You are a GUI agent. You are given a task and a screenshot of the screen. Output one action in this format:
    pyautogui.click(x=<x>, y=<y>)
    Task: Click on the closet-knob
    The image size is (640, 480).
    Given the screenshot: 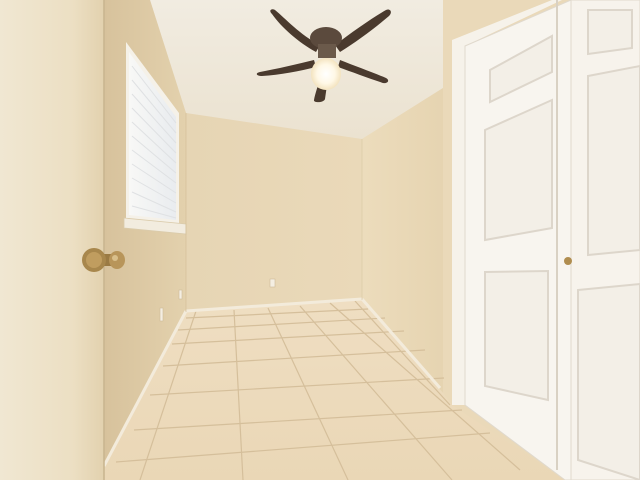 What is the action you would take?
    pyautogui.click(x=568, y=261)
    